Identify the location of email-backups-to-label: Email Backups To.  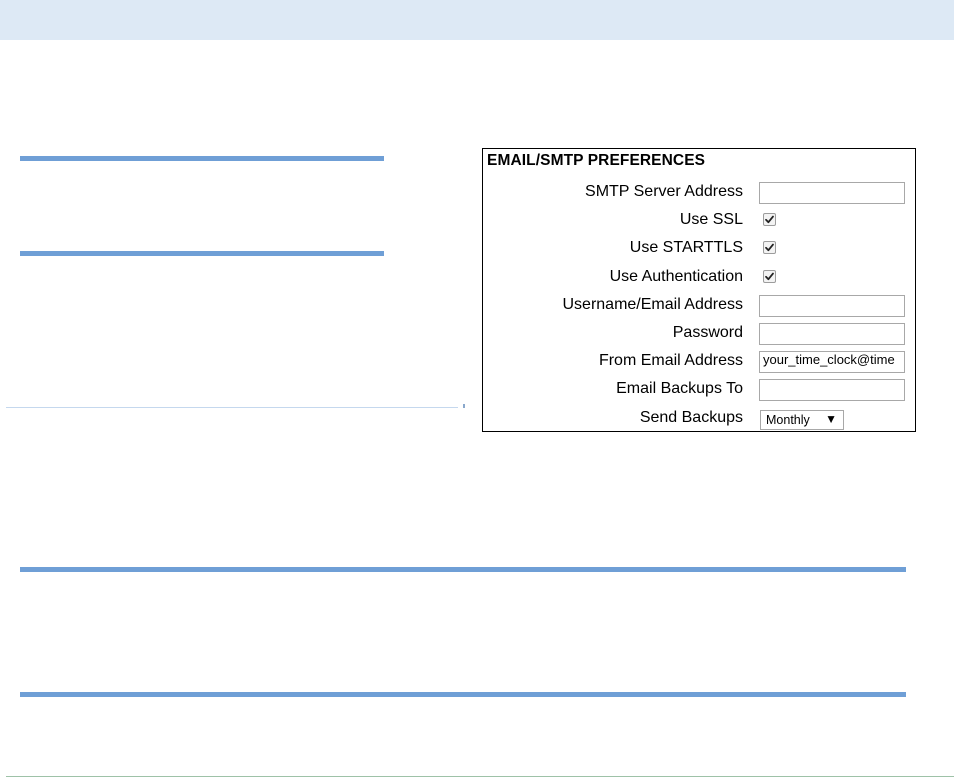
(679, 389).